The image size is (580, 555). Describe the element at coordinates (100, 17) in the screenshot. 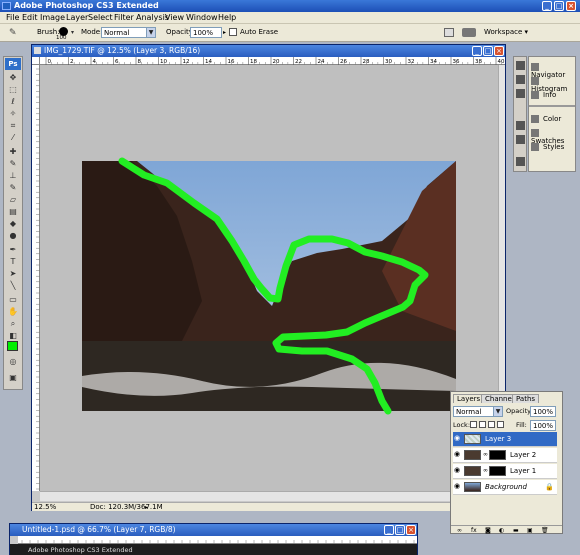

I see `menu-select: Select` at that location.